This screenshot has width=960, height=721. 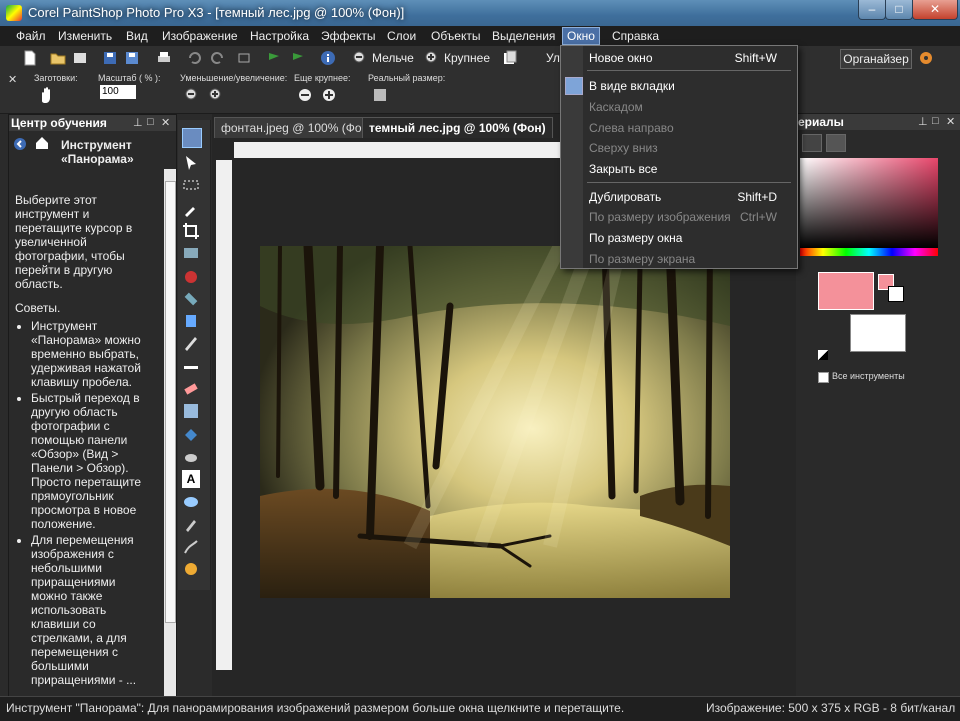 What do you see at coordinates (523, 36) in the screenshot?
I see `menu-selections: Выделения` at bounding box center [523, 36].